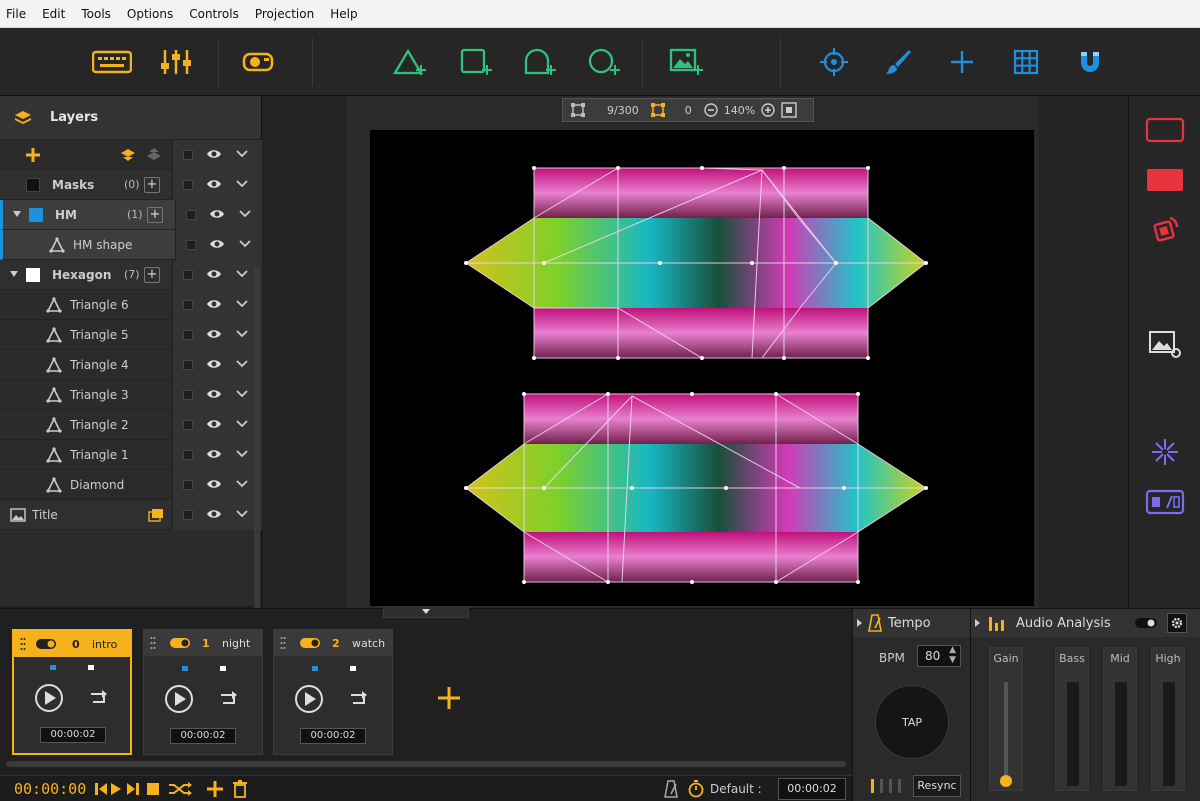 This screenshot has width=1200, height=801. Describe the element at coordinates (101, 789) in the screenshot. I see `prev-icon` at that location.